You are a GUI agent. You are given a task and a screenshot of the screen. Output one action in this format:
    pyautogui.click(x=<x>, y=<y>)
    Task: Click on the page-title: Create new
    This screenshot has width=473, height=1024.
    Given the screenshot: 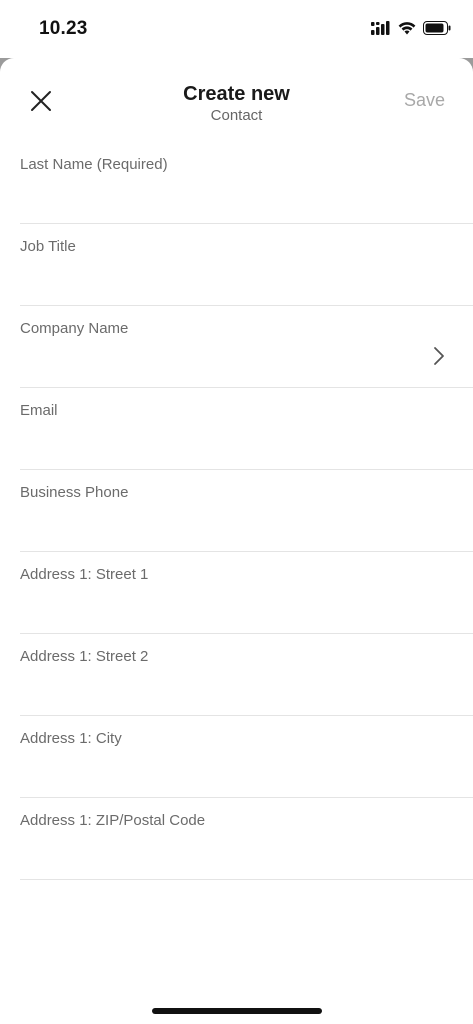 What is the action you would take?
    pyautogui.click(x=236, y=94)
    